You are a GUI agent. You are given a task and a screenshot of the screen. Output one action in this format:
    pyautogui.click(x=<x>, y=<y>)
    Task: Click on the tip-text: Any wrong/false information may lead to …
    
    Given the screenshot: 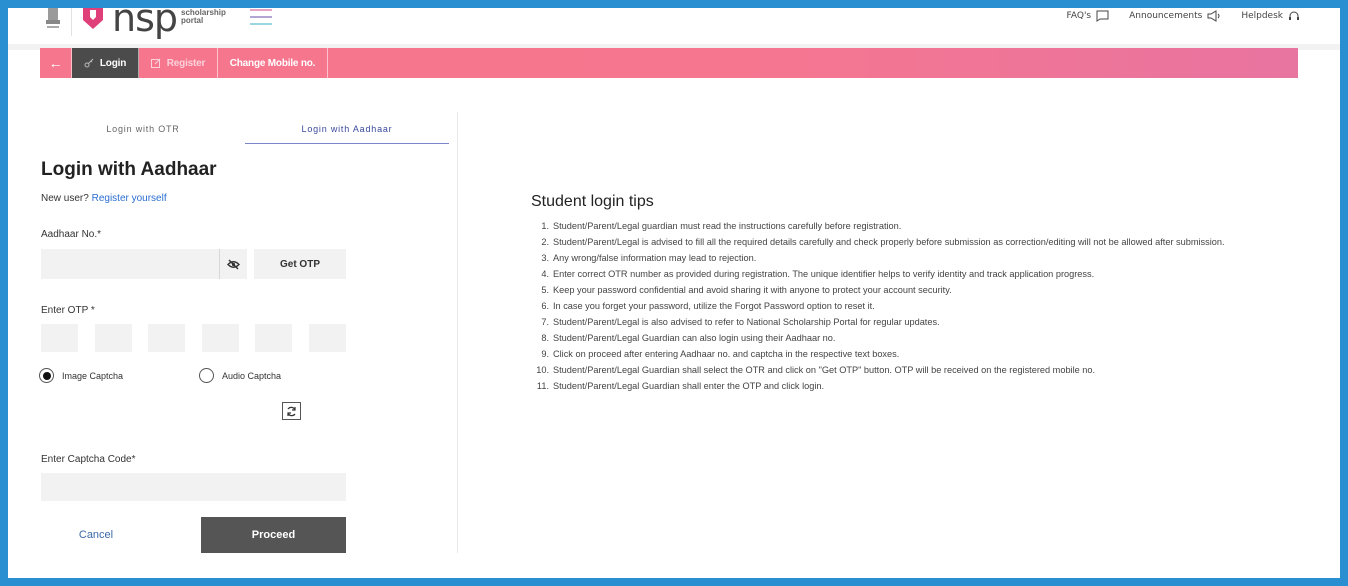 What is the action you would take?
    pyautogui.click(x=655, y=258)
    